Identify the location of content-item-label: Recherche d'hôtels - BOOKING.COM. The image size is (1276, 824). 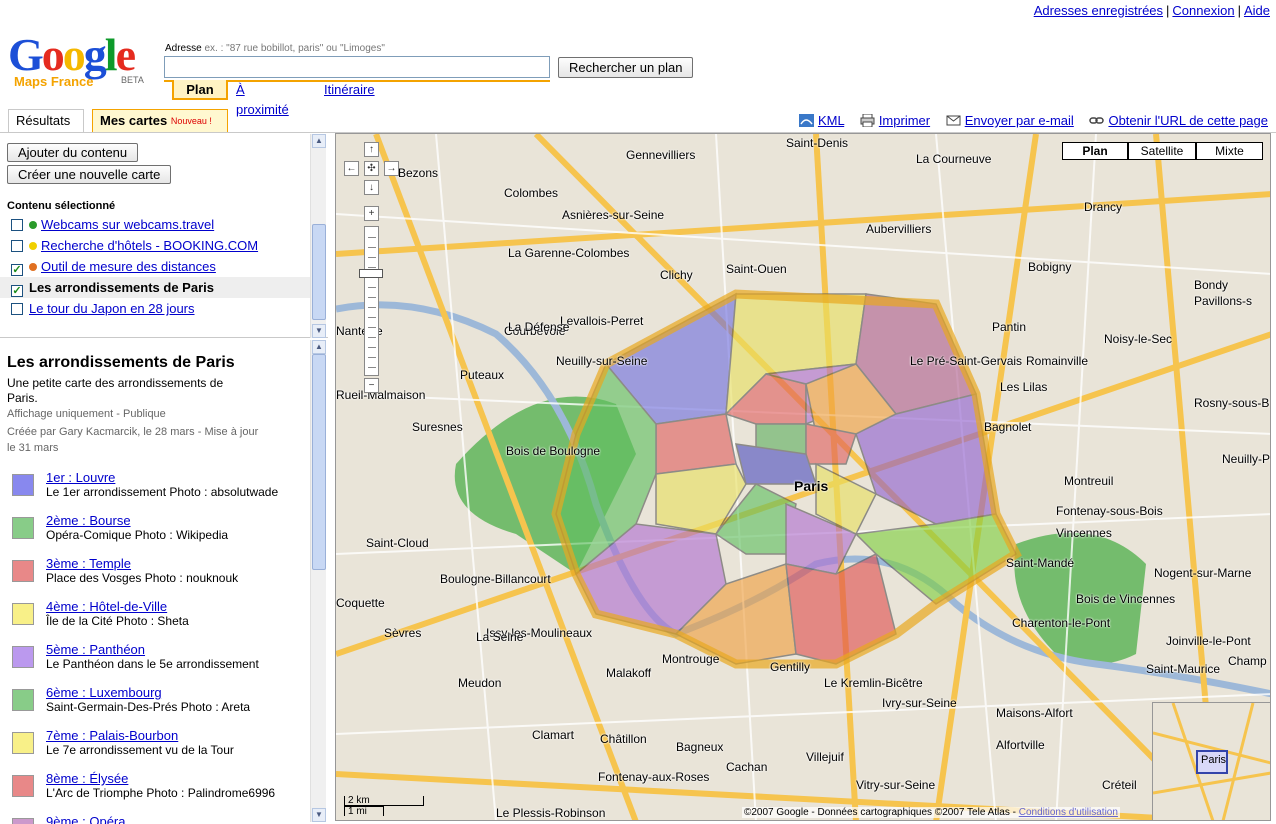
(149, 245).